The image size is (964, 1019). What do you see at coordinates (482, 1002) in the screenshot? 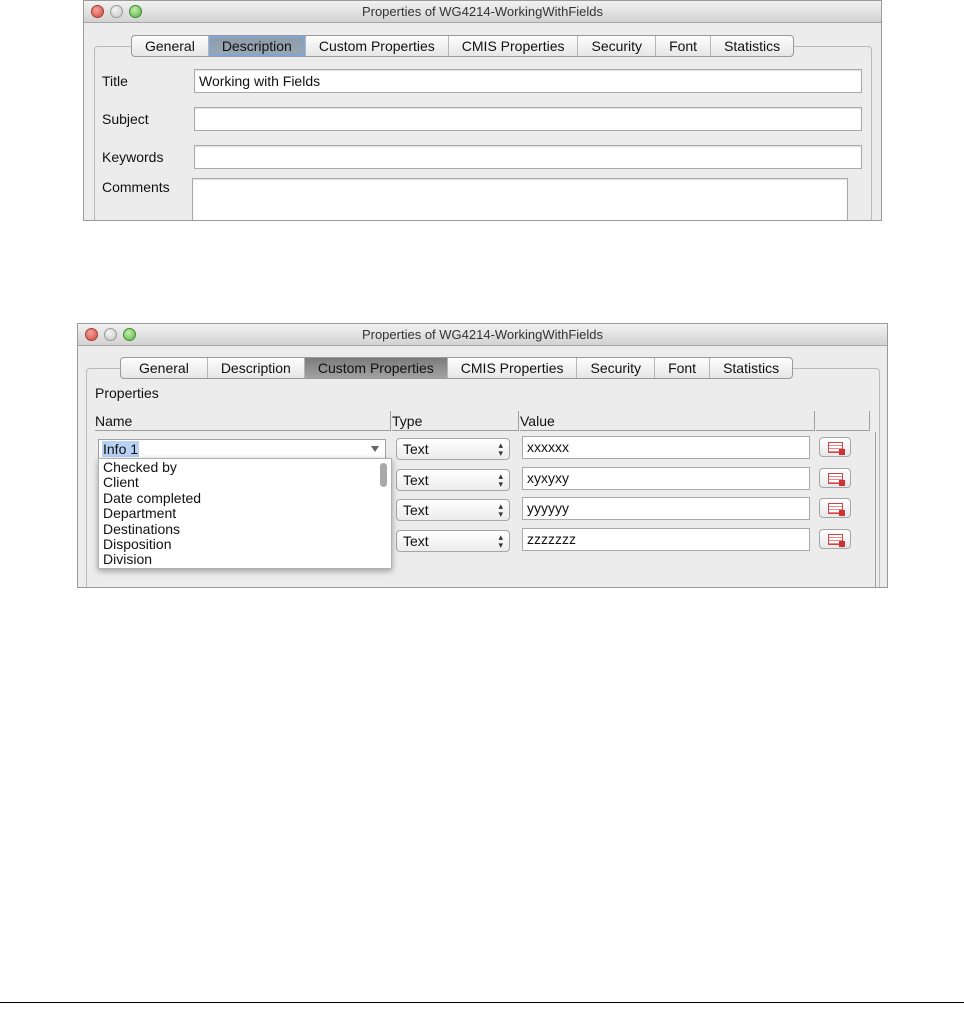
I see `page-footer-rule` at bounding box center [482, 1002].